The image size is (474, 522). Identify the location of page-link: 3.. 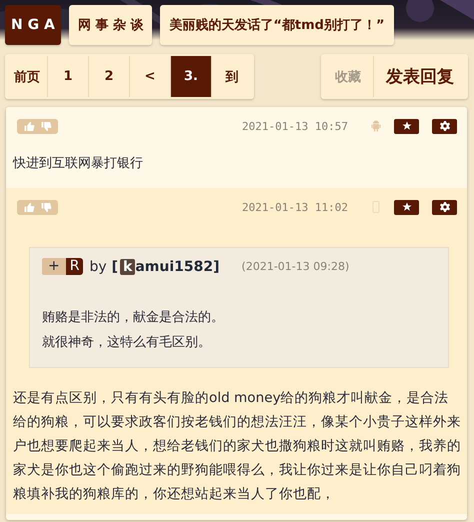
(191, 76).